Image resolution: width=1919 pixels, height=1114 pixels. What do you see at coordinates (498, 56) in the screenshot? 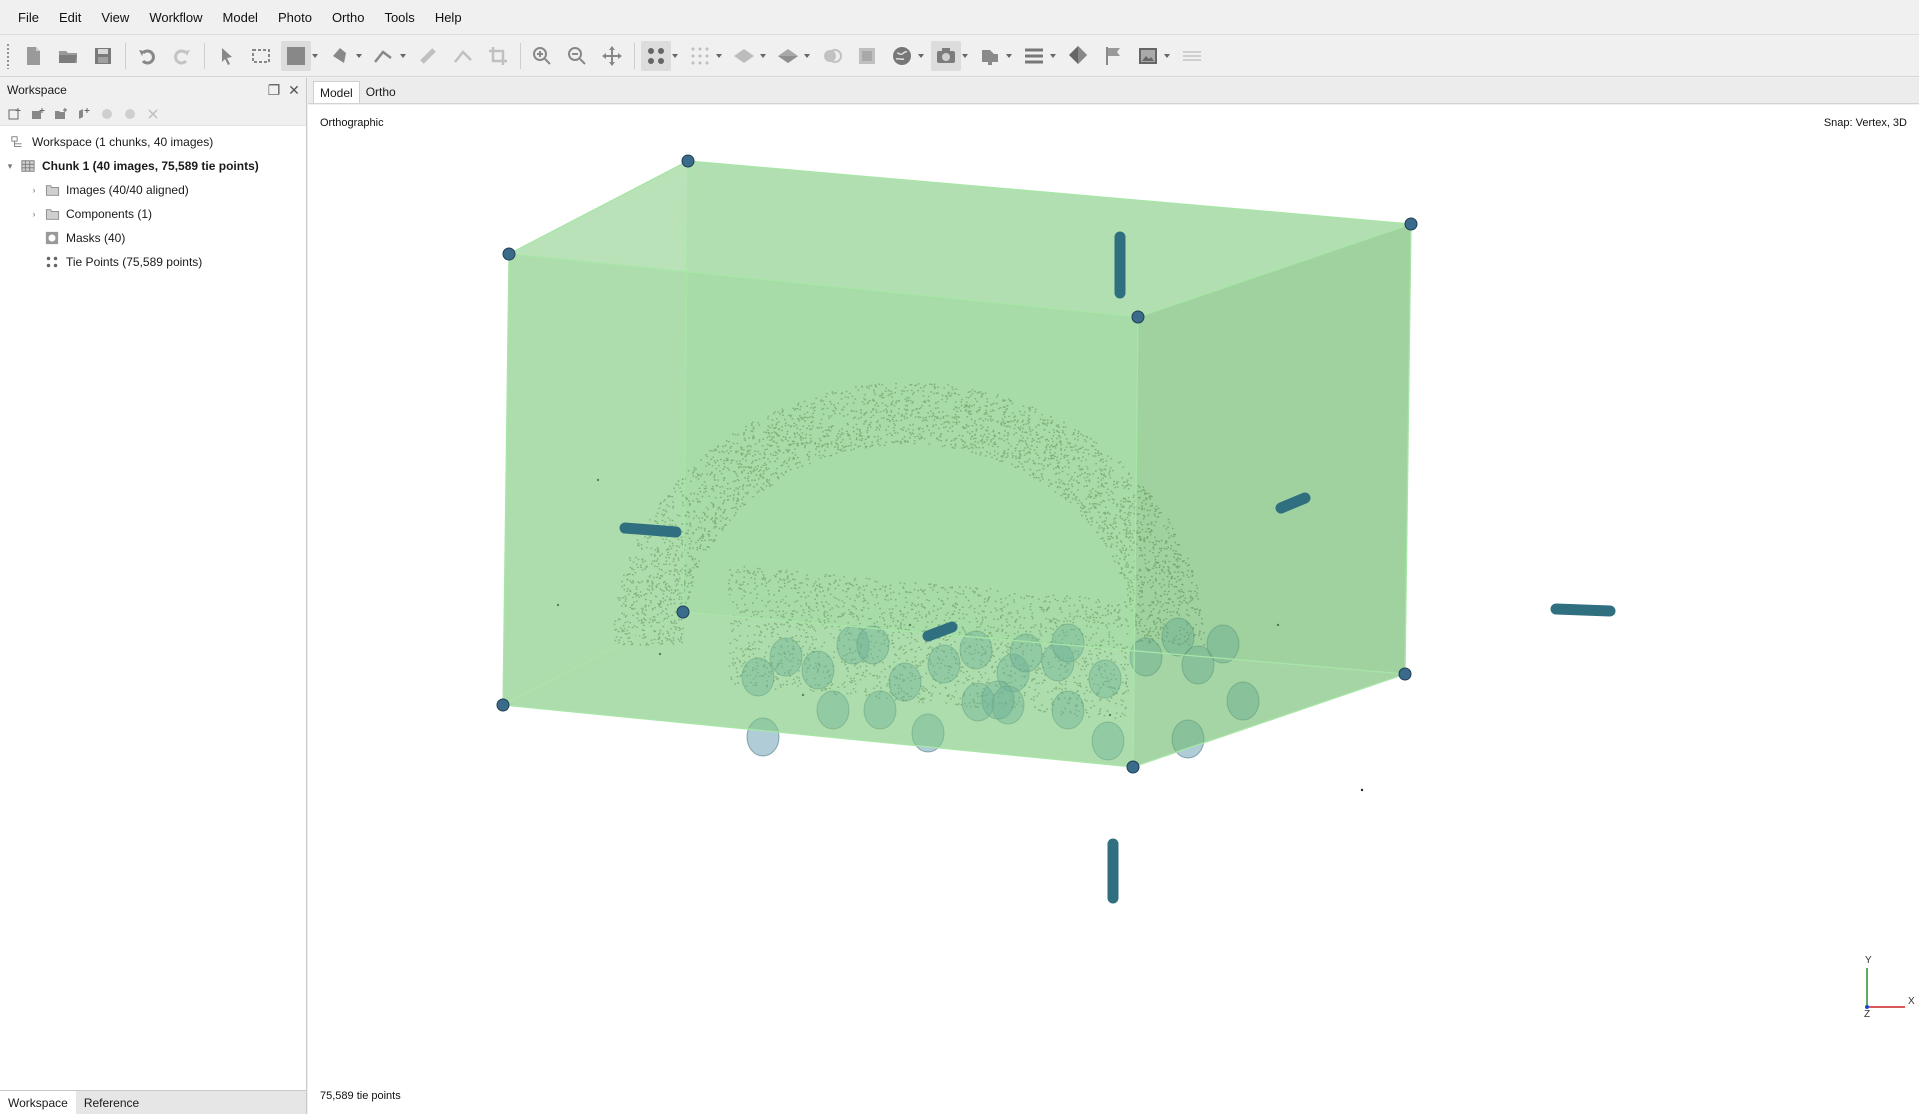
I see `crop-icon` at bounding box center [498, 56].